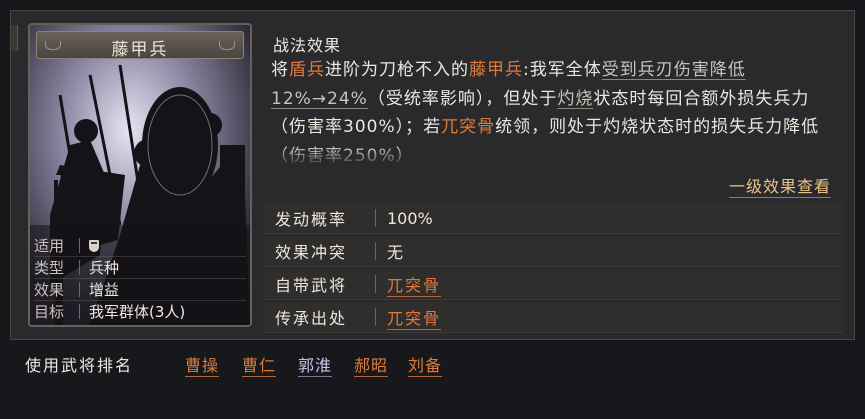 This screenshot has height=419, width=865. Describe the element at coordinates (779, 185) in the screenshot. I see `level-one-effect-link: 一级效果查看` at that location.